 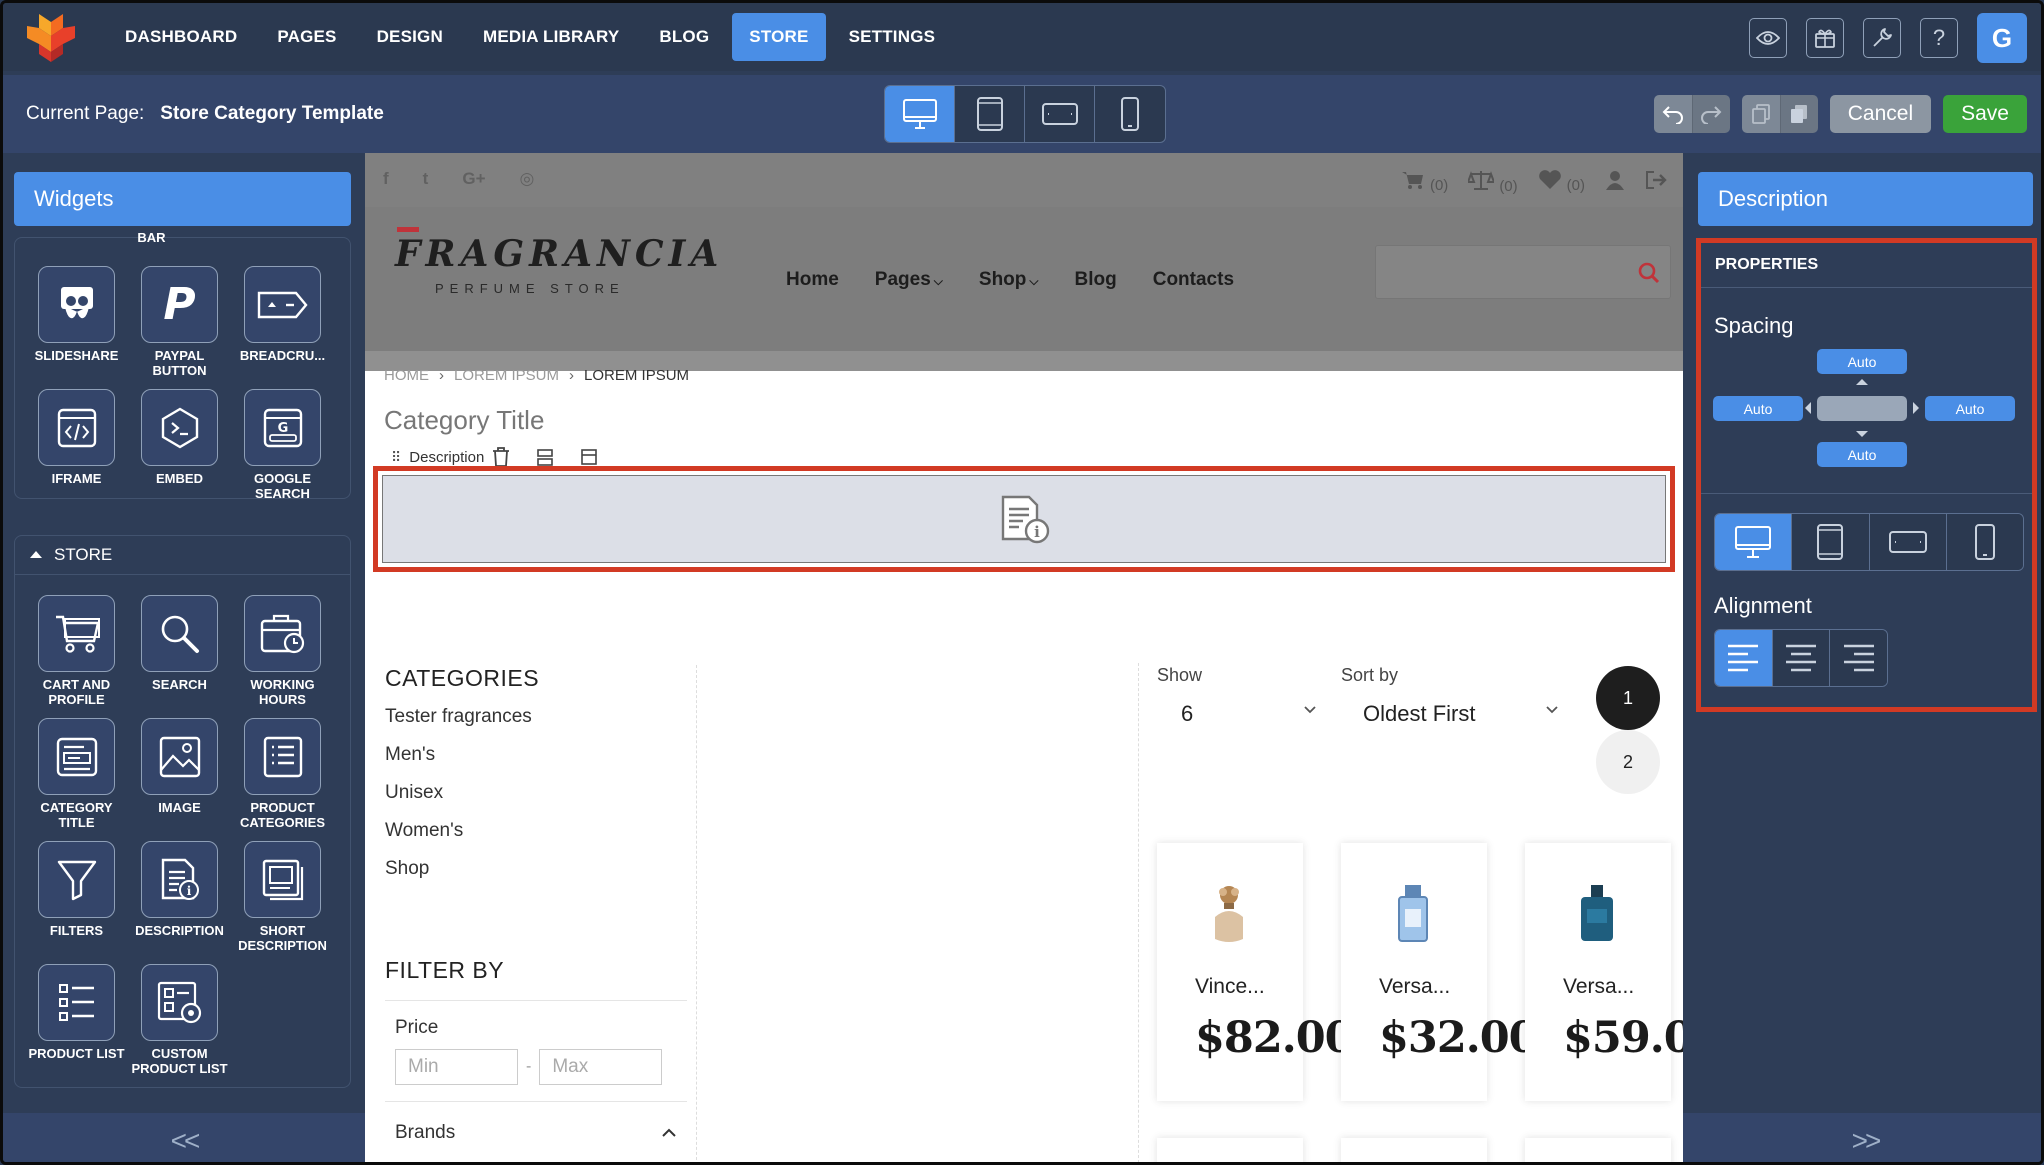 What do you see at coordinates (282, 656) in the screenshot?
I see `widget-working-hours: WORKING HOURS` at bounding box center [282, 656].